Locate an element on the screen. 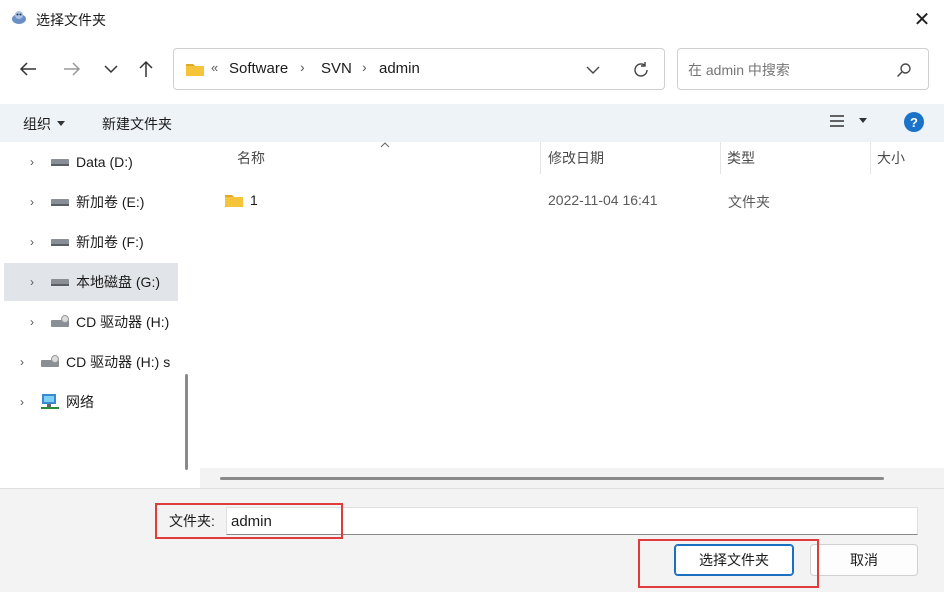 This screenshot has height=592, width=944. chevron-down-icon is located at coordinates (111, 69).